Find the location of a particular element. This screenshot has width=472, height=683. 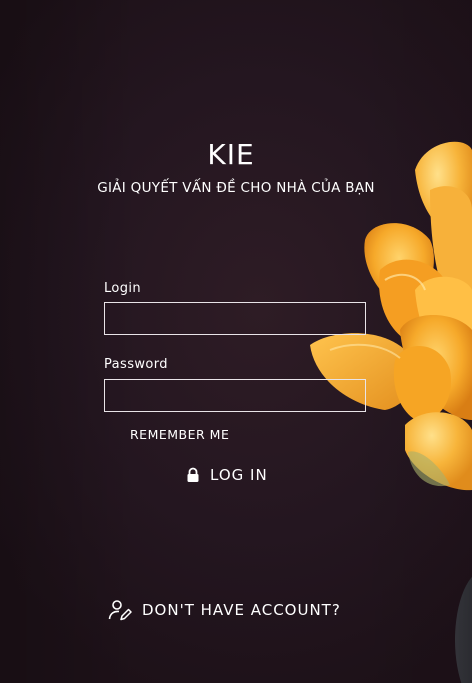

login-button-label: LOG IN is located at coordinates (239, 475).